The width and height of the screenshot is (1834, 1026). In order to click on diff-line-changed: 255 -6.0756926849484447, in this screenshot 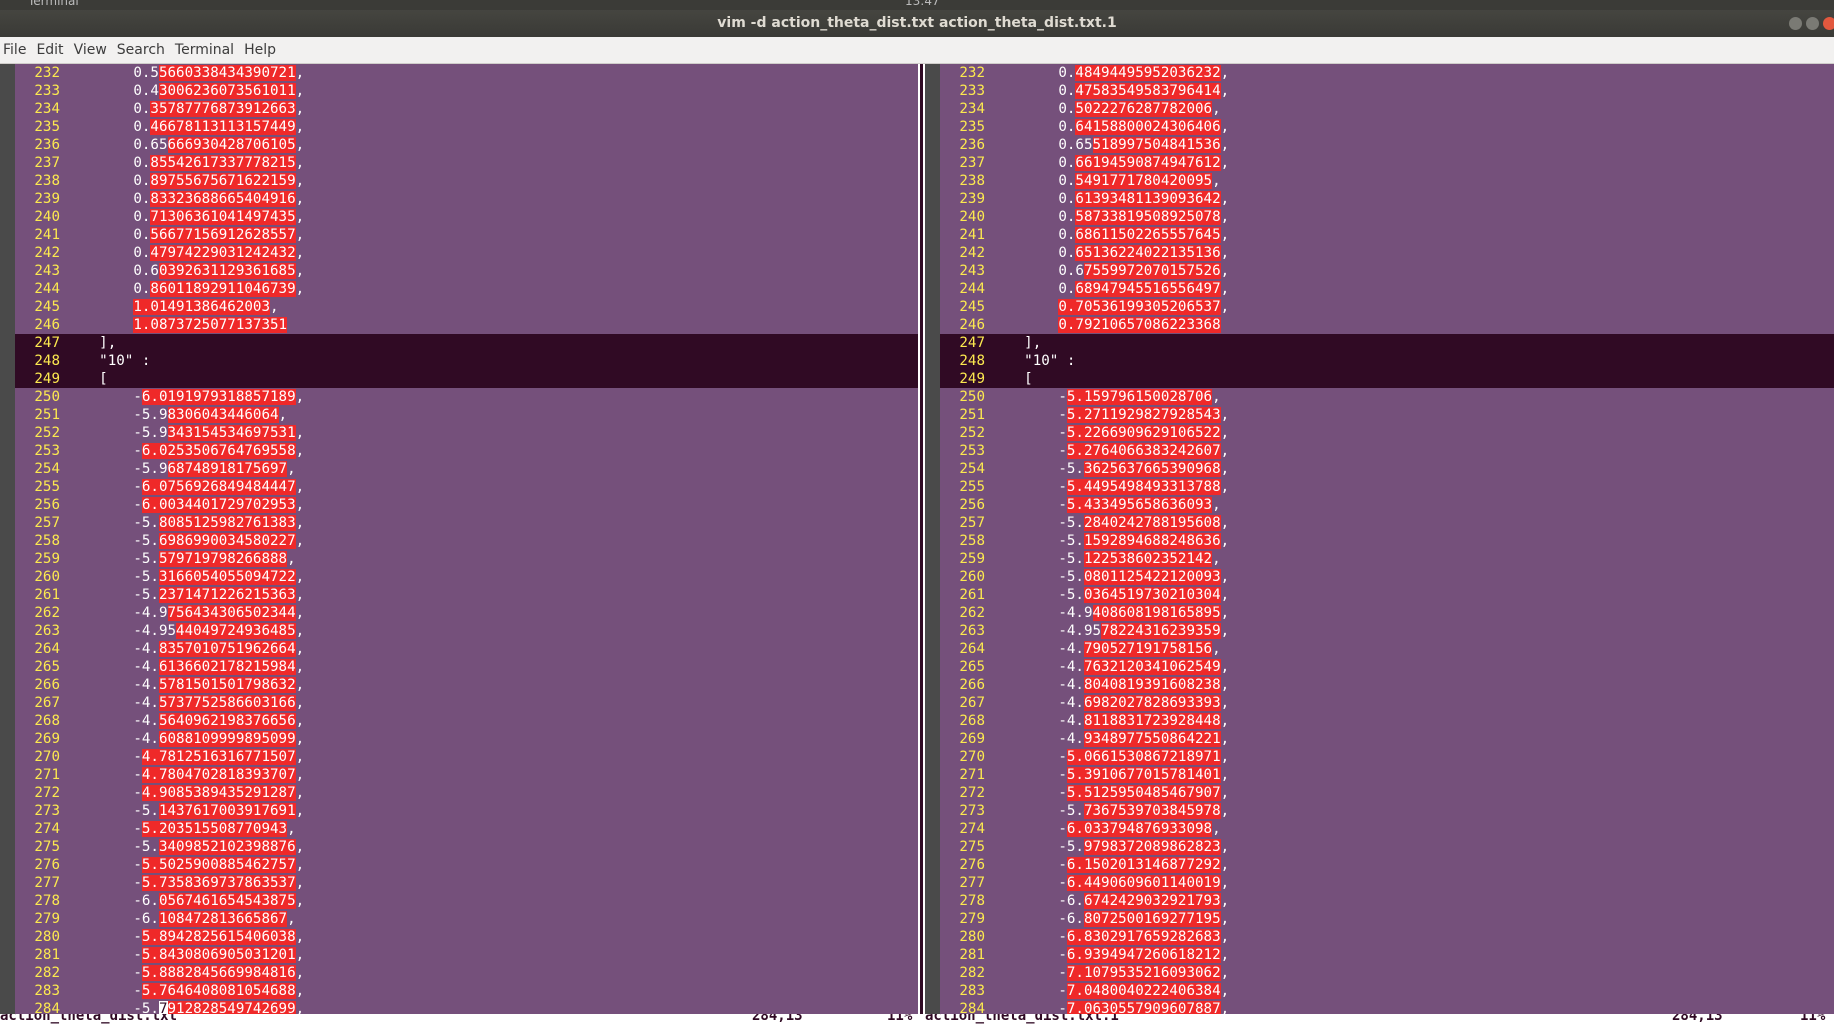, I will do `click(466, 487)`.